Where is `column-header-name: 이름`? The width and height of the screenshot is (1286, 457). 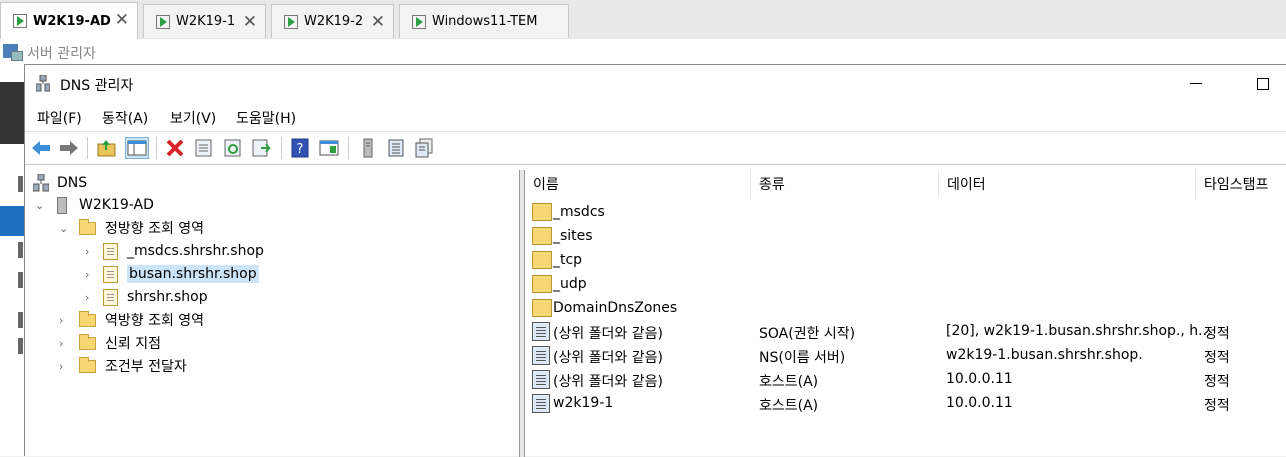
column-header-name: 이름 is located at coordinates (638, 184).